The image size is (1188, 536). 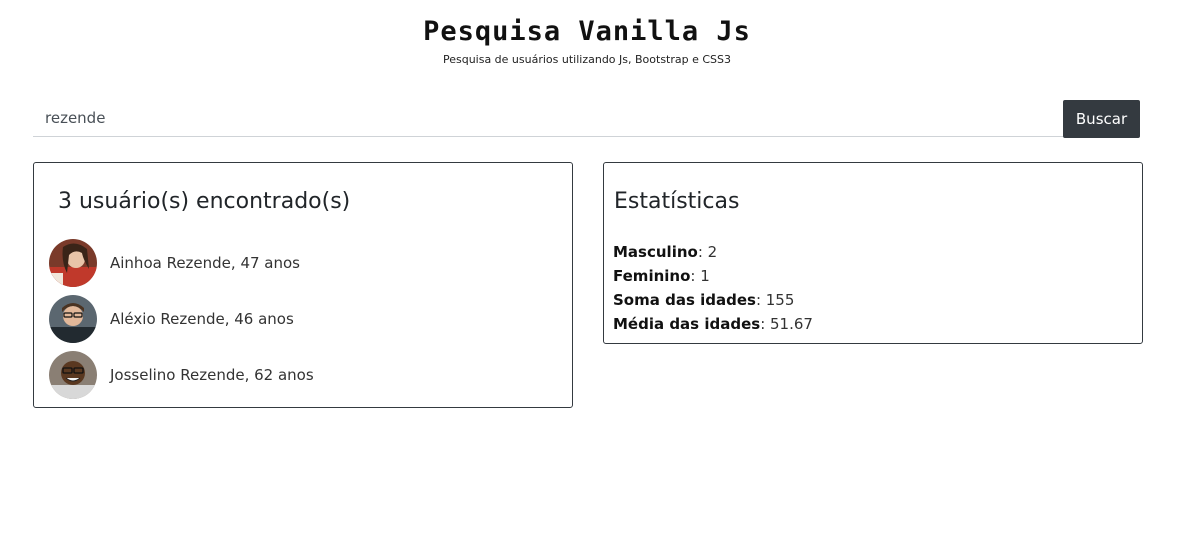 I want to click on statistics-heading: Estatísticas, so click(x=677, y=201).